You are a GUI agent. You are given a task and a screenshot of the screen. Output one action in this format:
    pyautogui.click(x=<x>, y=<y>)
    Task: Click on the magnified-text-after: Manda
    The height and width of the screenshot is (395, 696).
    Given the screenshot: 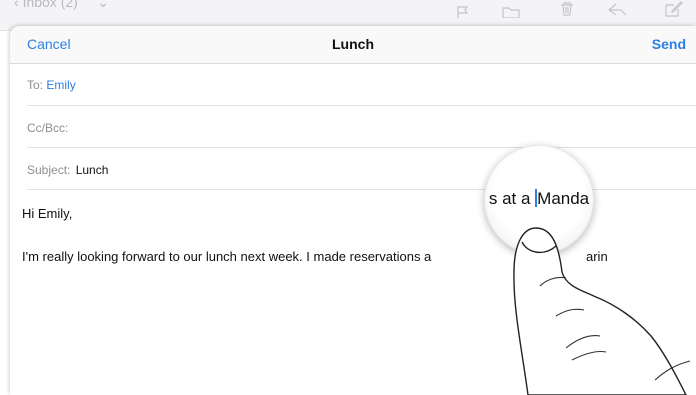 What is the action you would take?
    pyautogui.click(x=563, y=198)
    